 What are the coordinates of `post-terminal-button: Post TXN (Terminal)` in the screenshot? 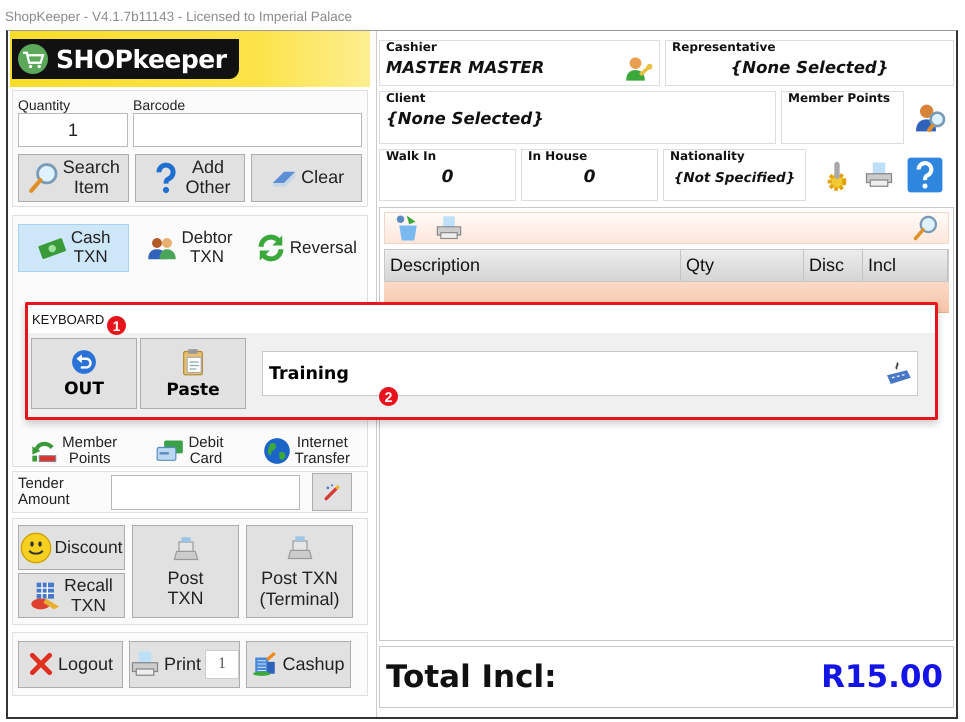 It's located at (299, 571).